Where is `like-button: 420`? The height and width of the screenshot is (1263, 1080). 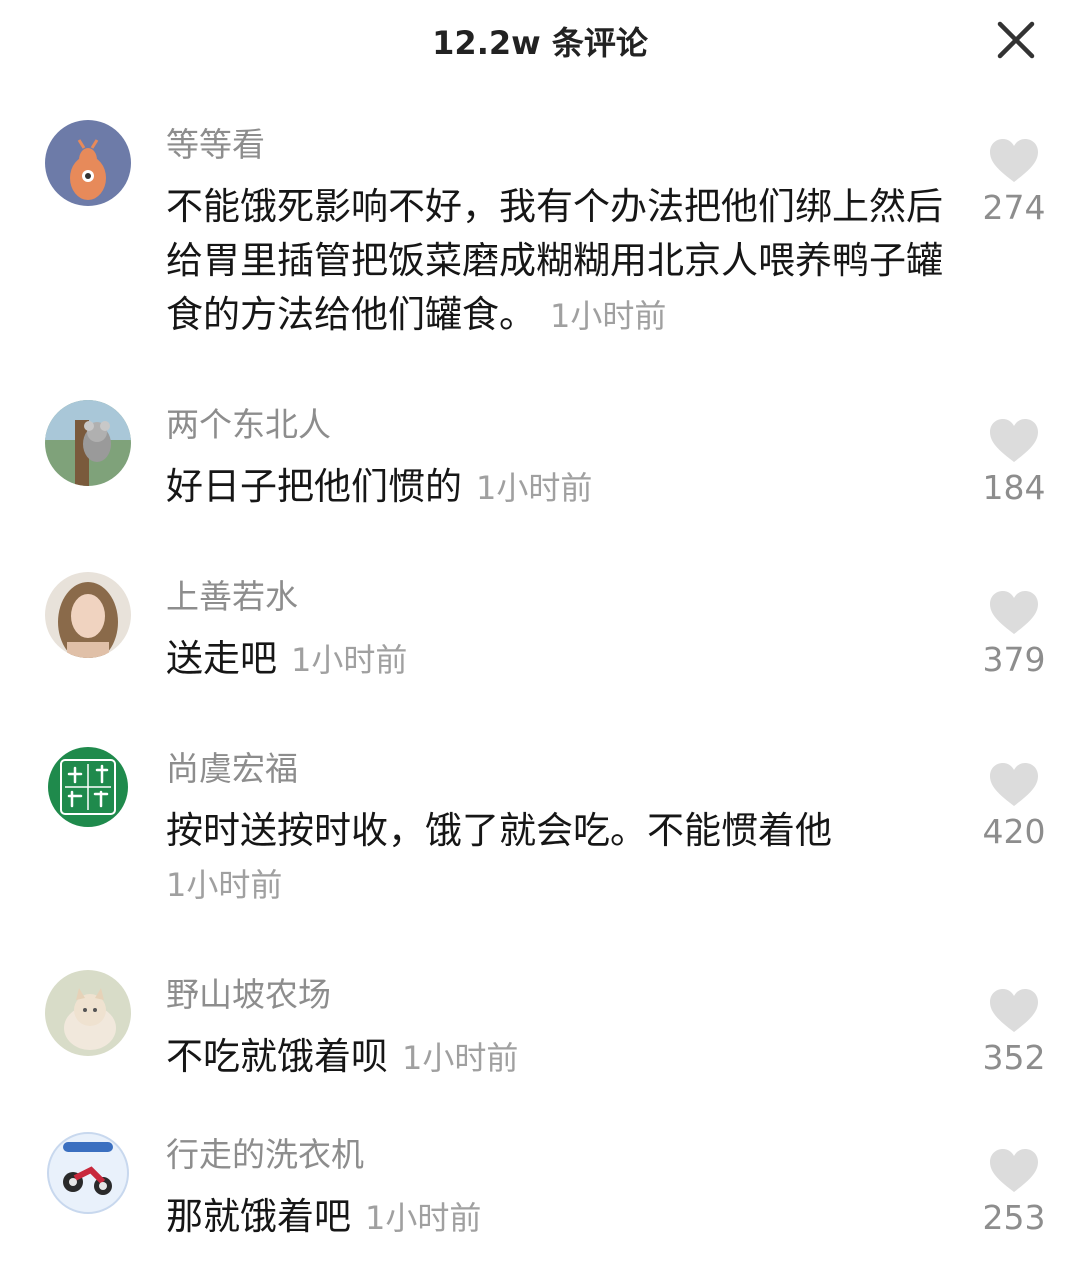 like-button: 420 is located at coordinates (1014, 806).